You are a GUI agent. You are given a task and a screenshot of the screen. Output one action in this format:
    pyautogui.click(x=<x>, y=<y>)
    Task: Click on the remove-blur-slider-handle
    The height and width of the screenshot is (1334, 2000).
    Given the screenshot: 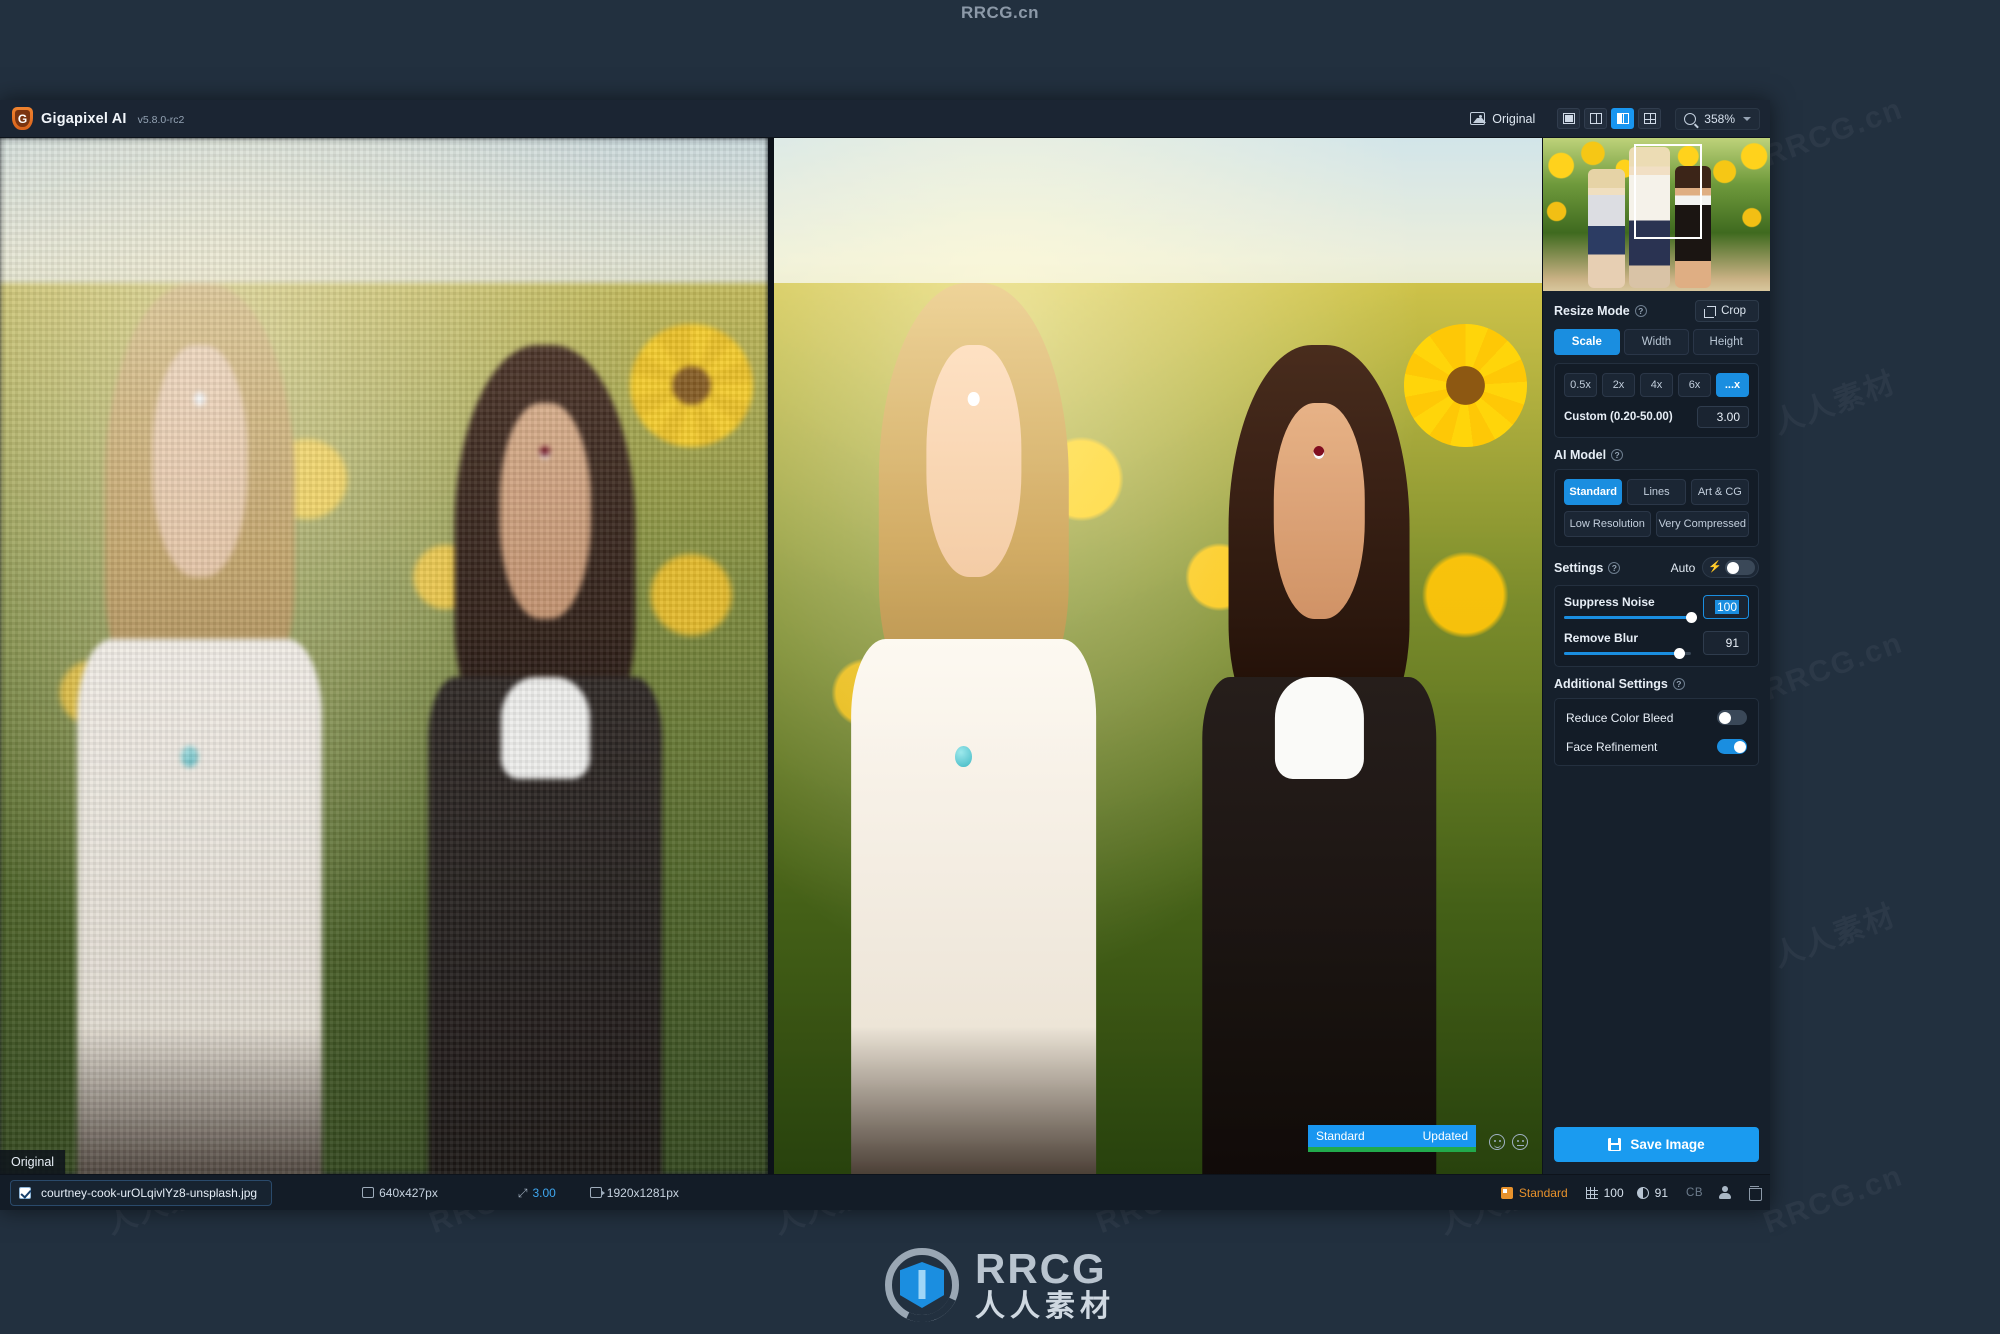 What is the action you would take?
    pyautogui.click(x=1680, y=653)
    